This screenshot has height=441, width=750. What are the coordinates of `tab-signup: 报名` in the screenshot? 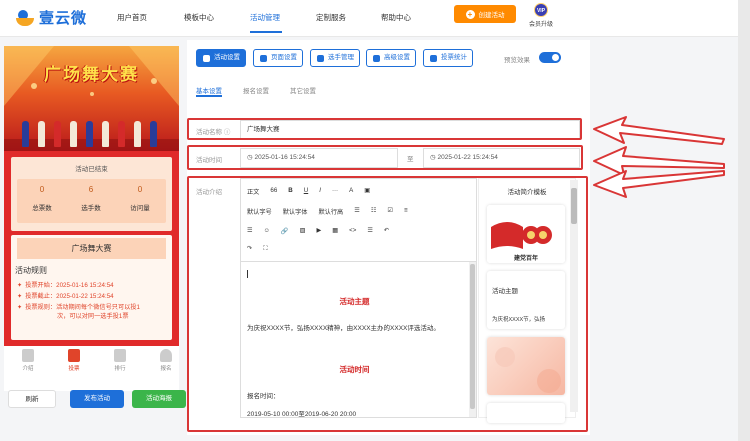 It's located at (166, 360).